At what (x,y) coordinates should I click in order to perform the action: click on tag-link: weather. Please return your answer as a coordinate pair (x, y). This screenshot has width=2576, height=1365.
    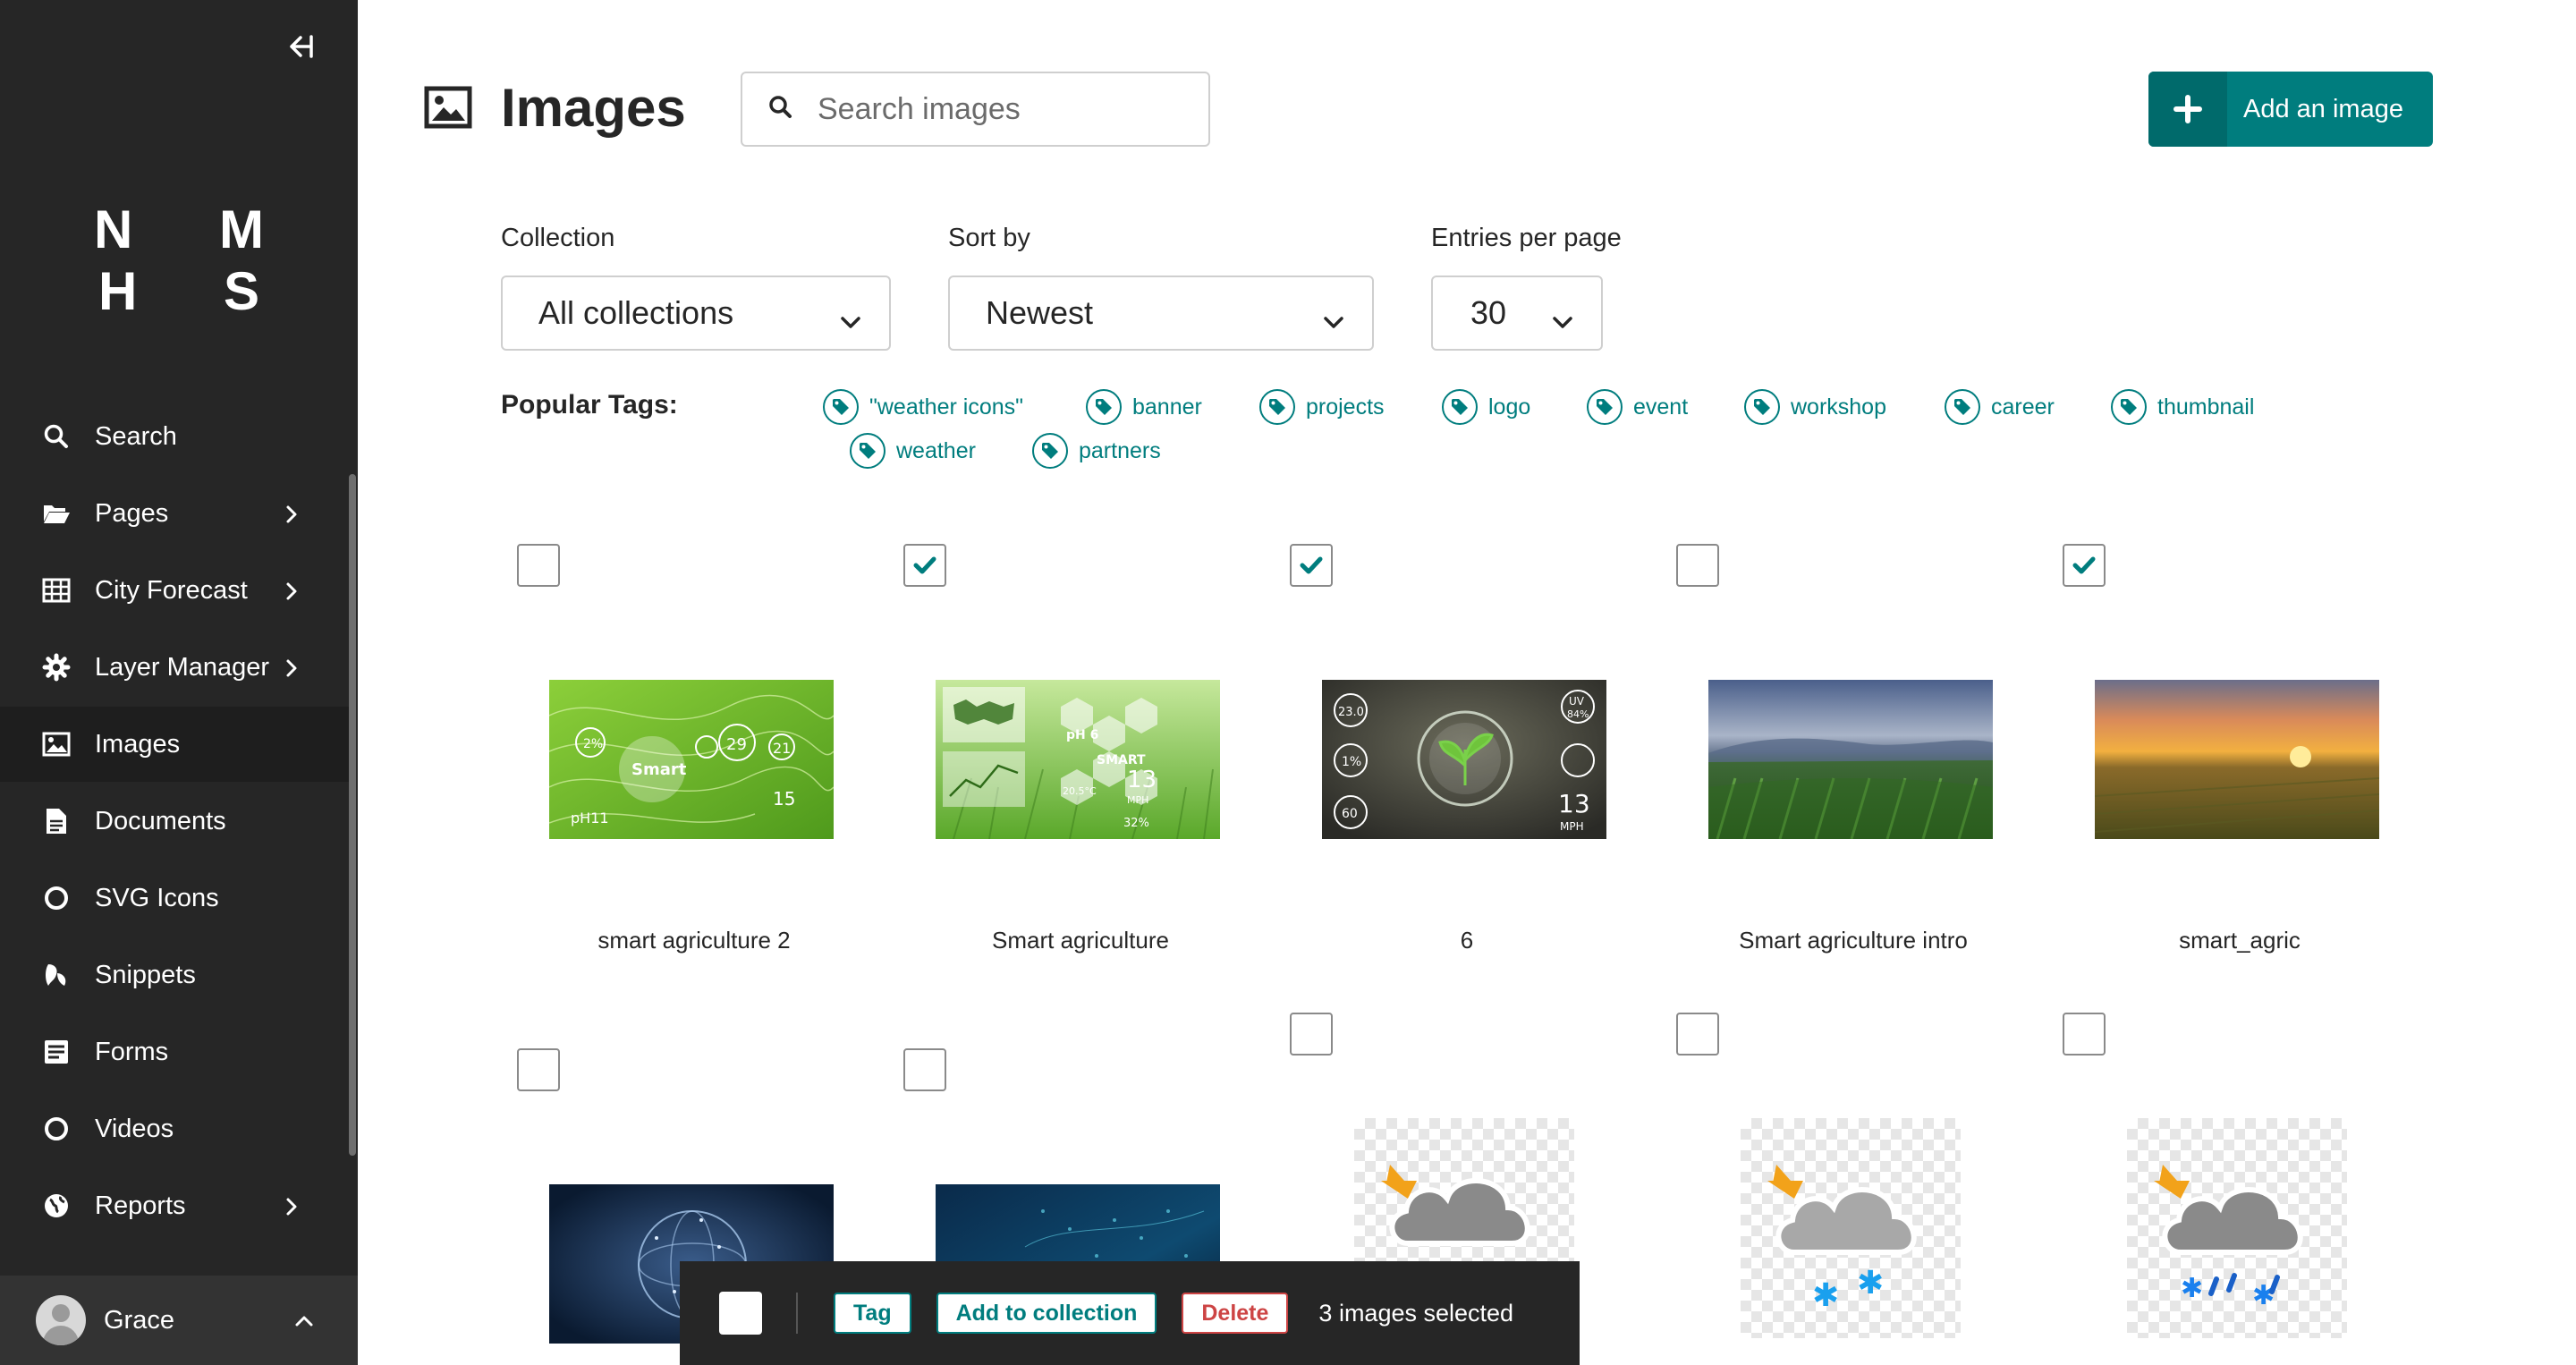
    Looking at the image, I should click on (913, 451).